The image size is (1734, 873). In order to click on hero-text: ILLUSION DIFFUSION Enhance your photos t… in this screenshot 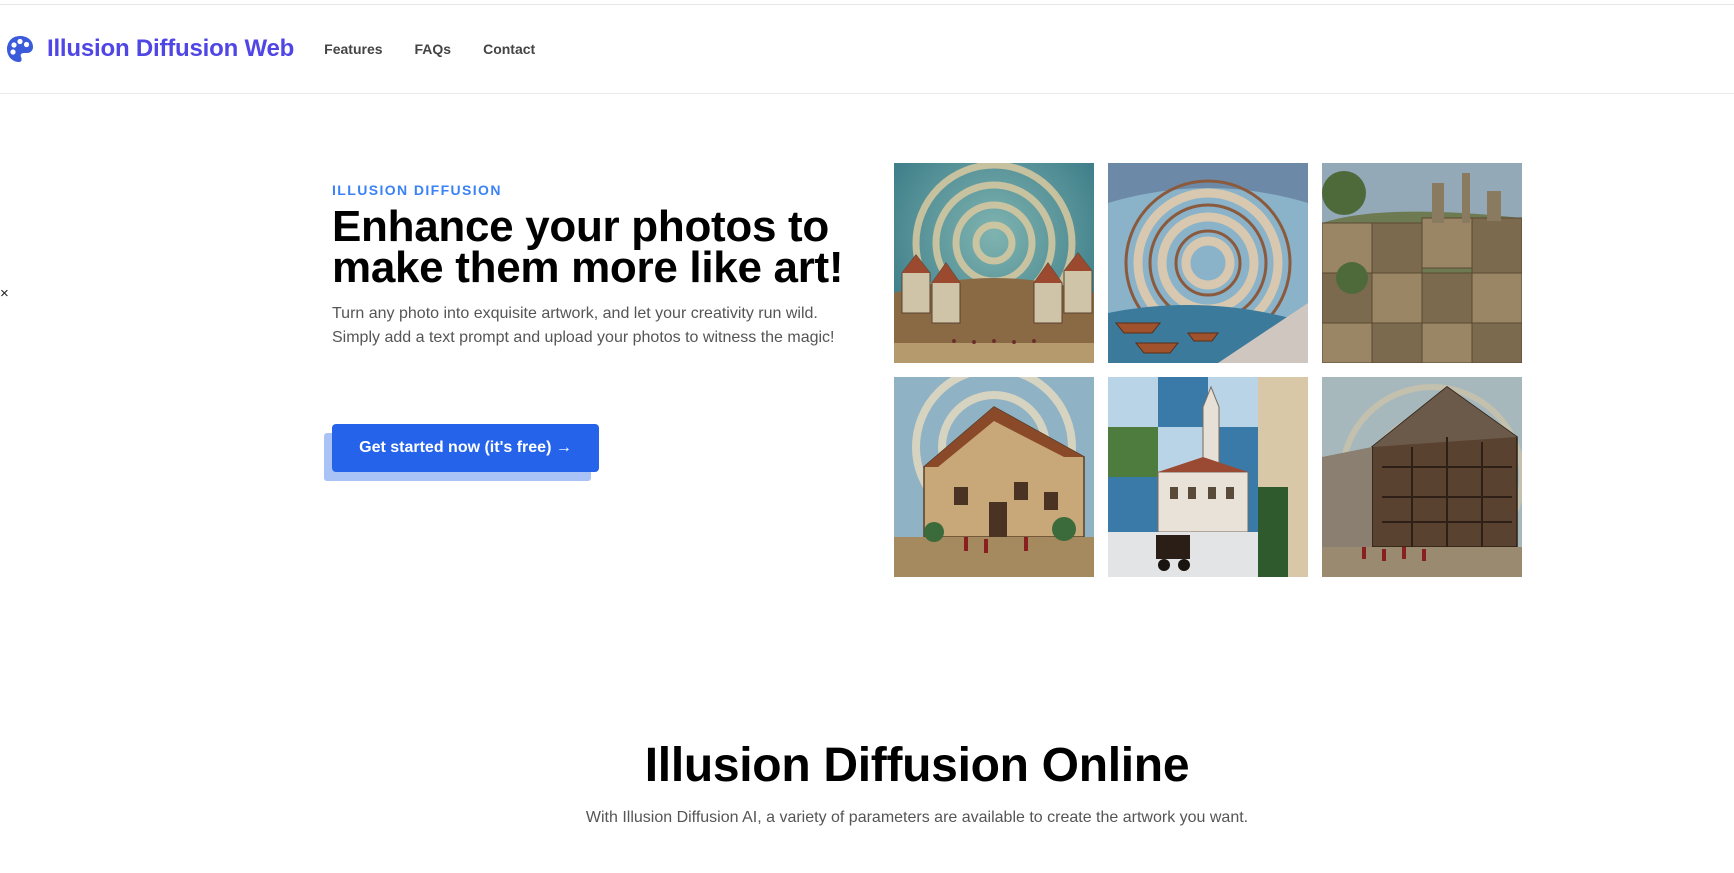, I will do `click(602, 266)`.